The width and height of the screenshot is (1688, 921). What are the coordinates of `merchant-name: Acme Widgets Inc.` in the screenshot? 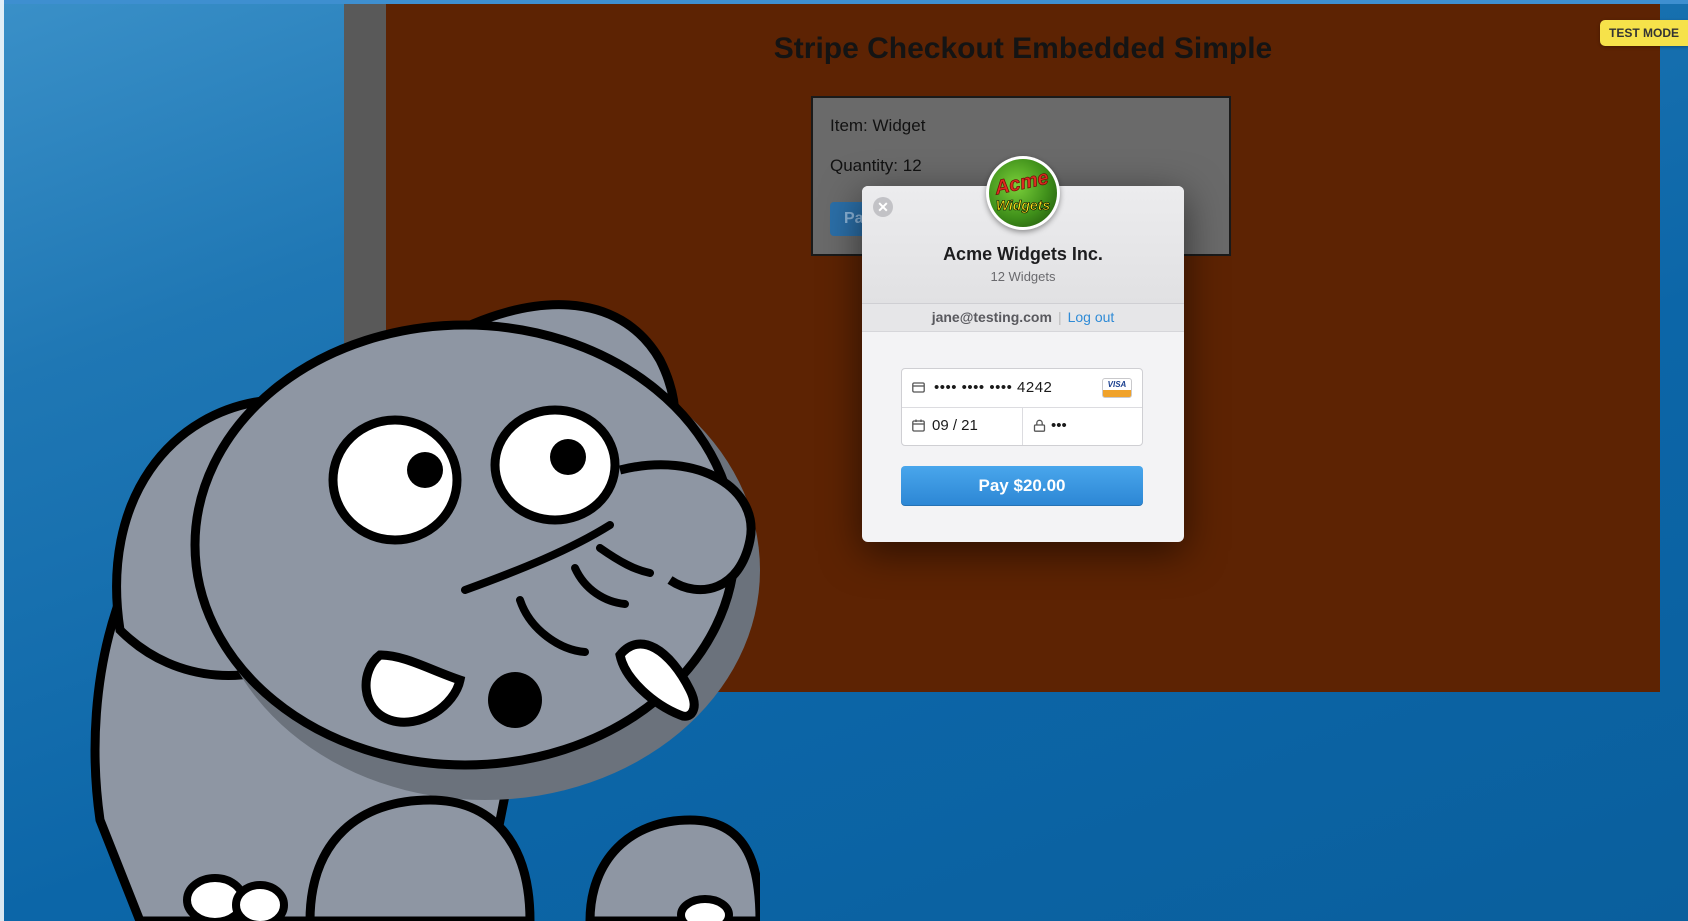 It's located at (1023, 254).